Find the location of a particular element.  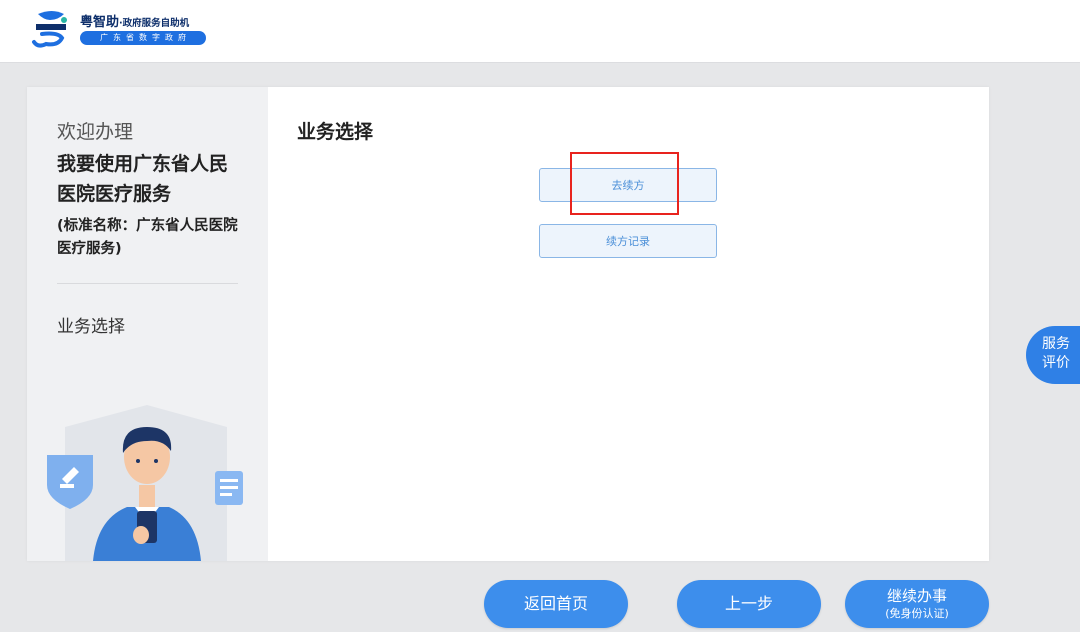

renew-prescription-button: 去续方 is located at coordinates (628, 185).